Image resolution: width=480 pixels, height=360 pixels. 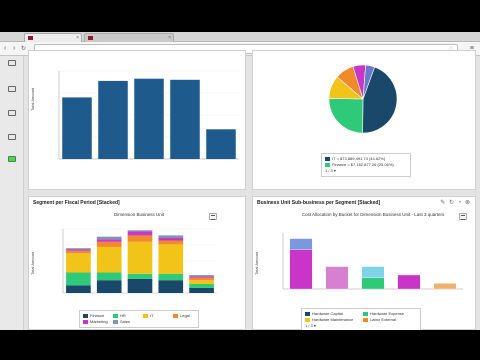 I want to click on legend-label: Hardware Maintenance, so click(x=333, y=319).